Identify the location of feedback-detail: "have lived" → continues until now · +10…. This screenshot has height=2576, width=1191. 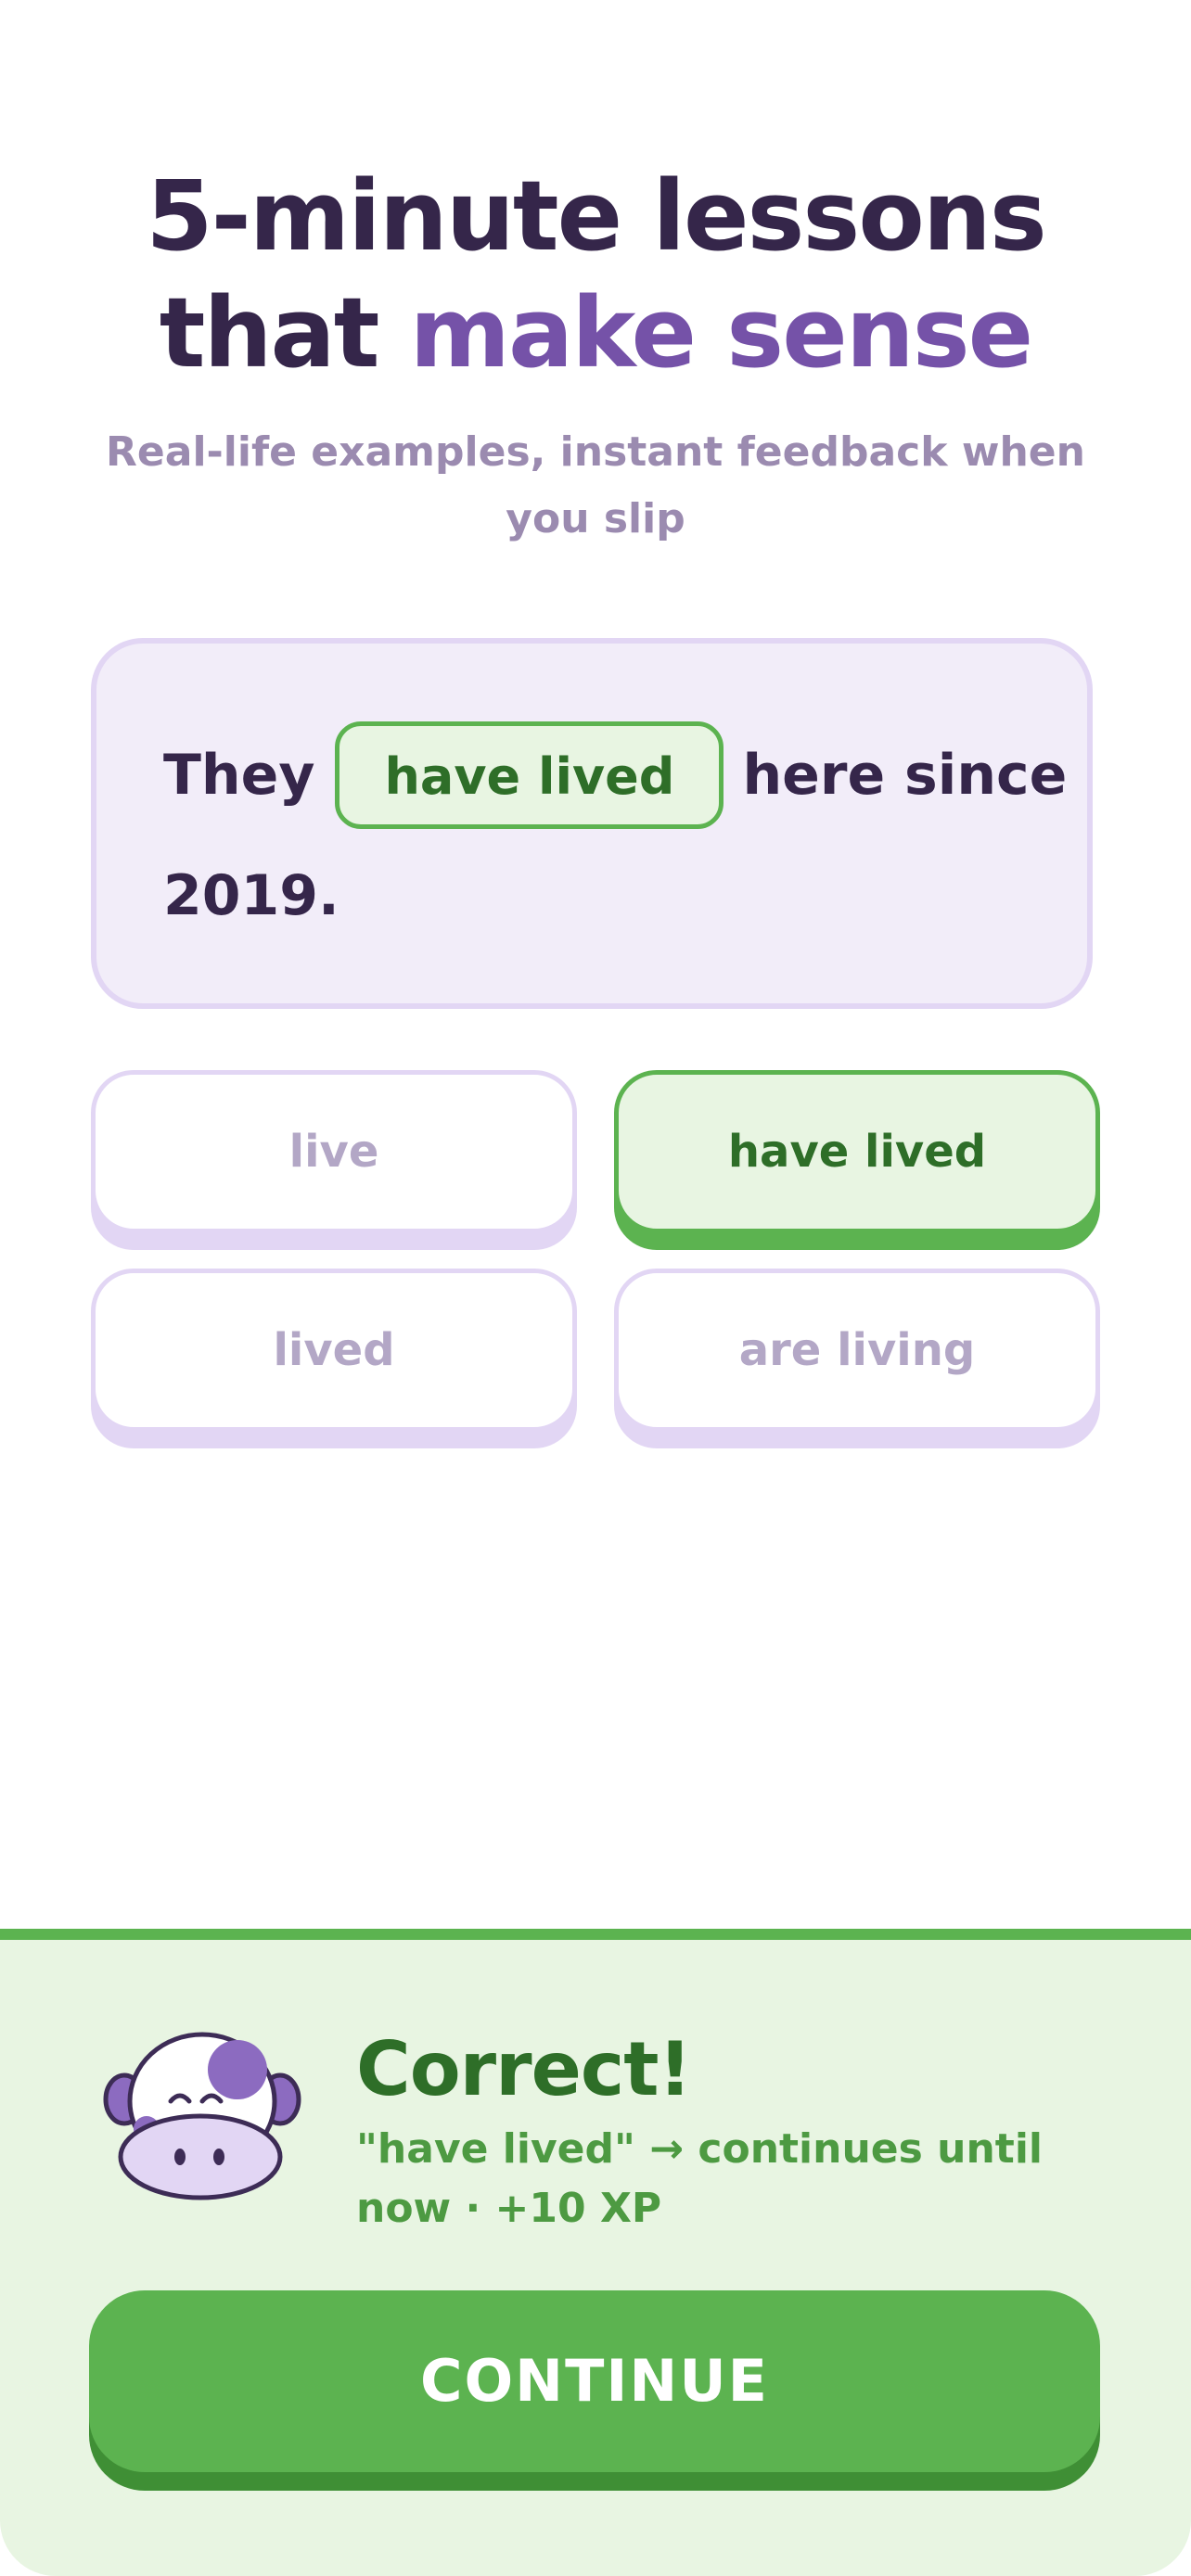
(699, 2178).